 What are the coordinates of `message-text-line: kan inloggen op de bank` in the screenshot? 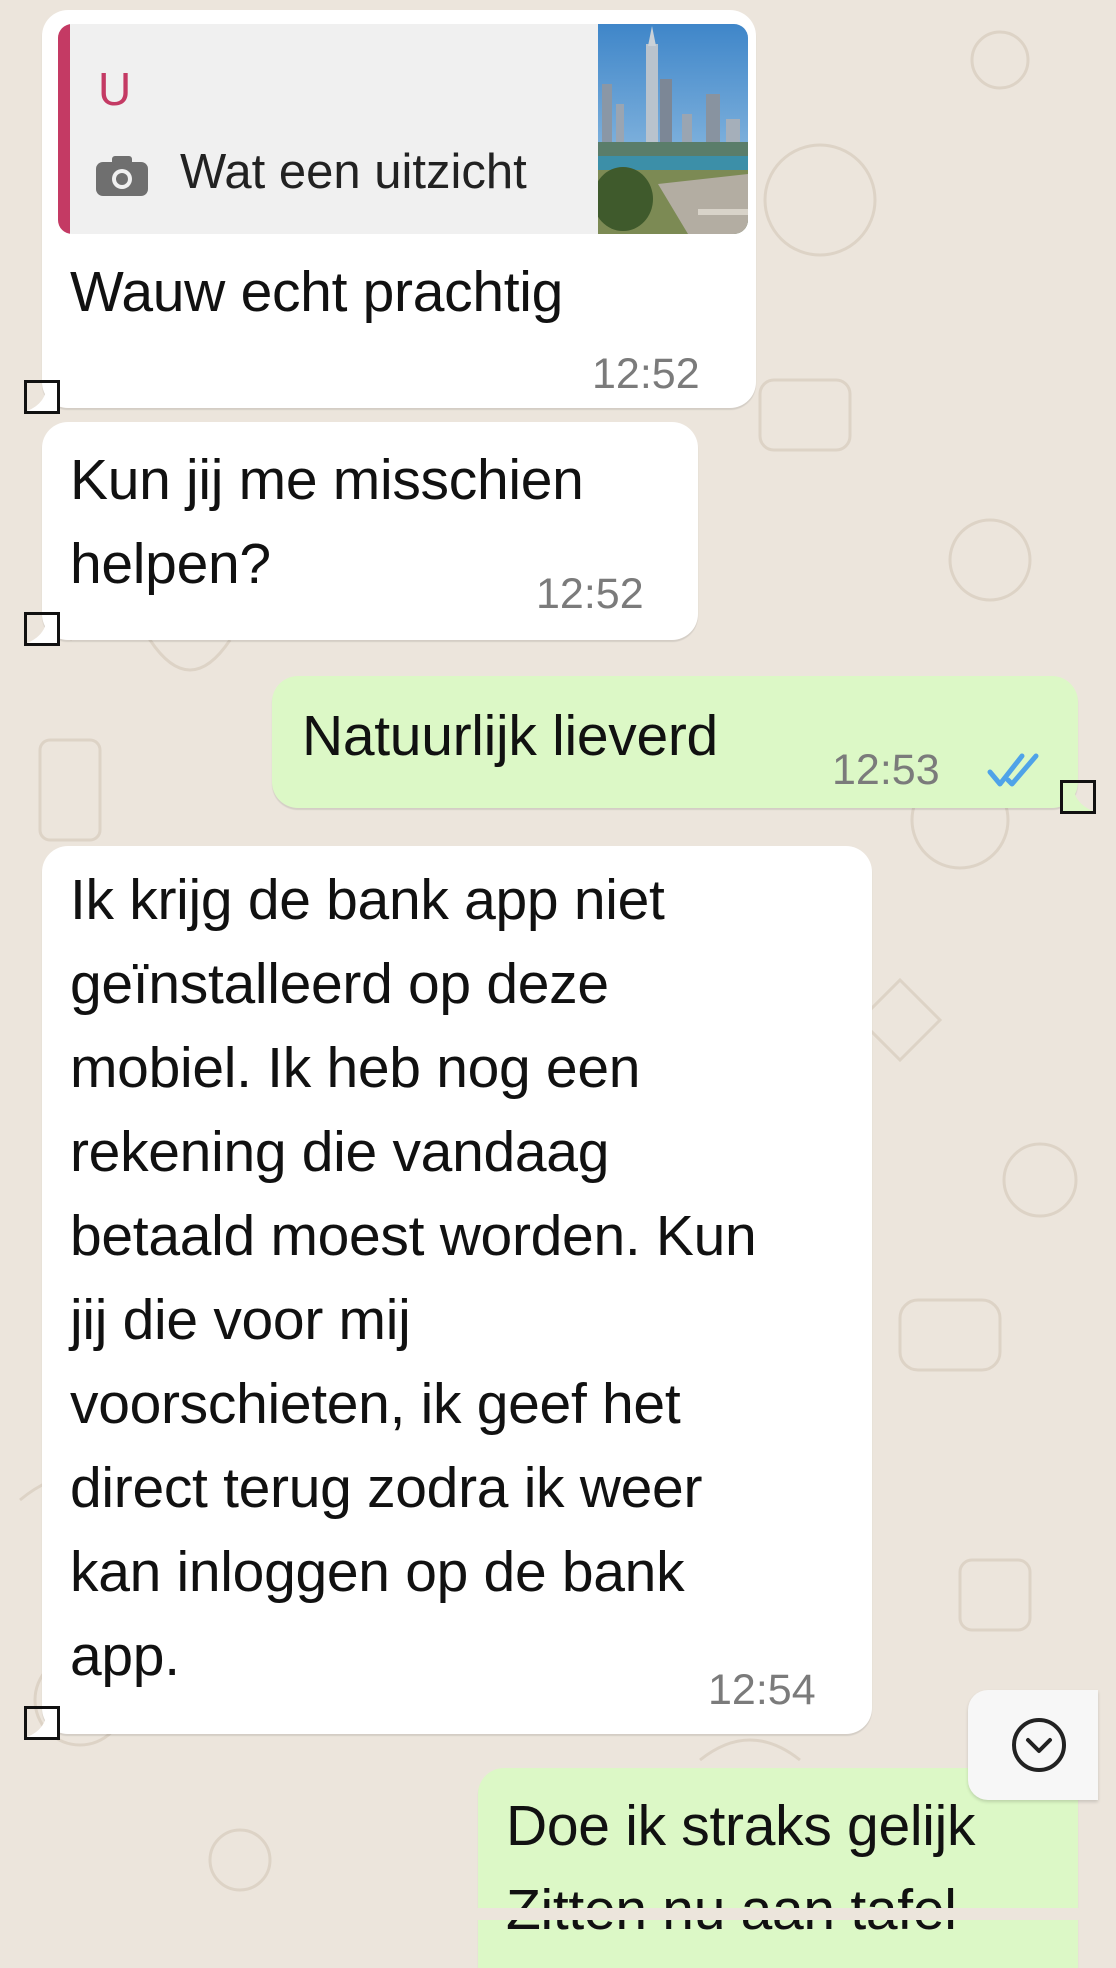 It's located at (377, 1572).